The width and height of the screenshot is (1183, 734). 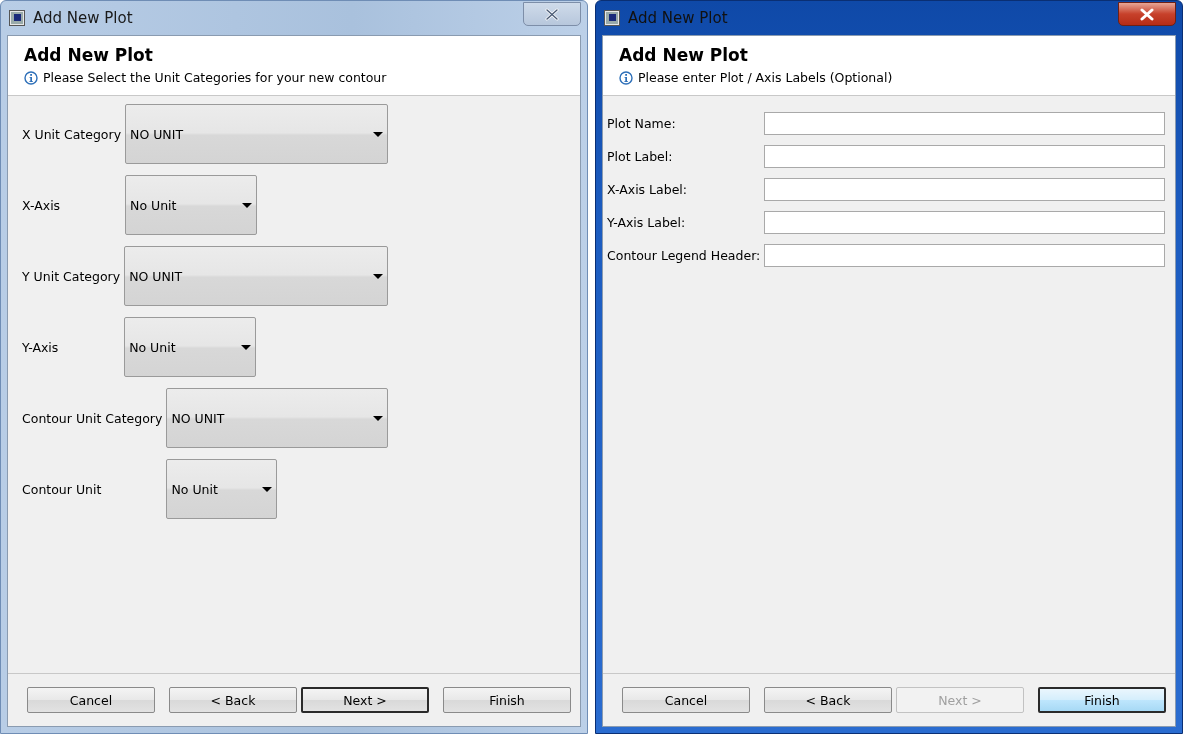 What do you see at coordinates (42, 205) in the screenshot?
I see `field-label: X-Axis` at bounding box center [42, 205].